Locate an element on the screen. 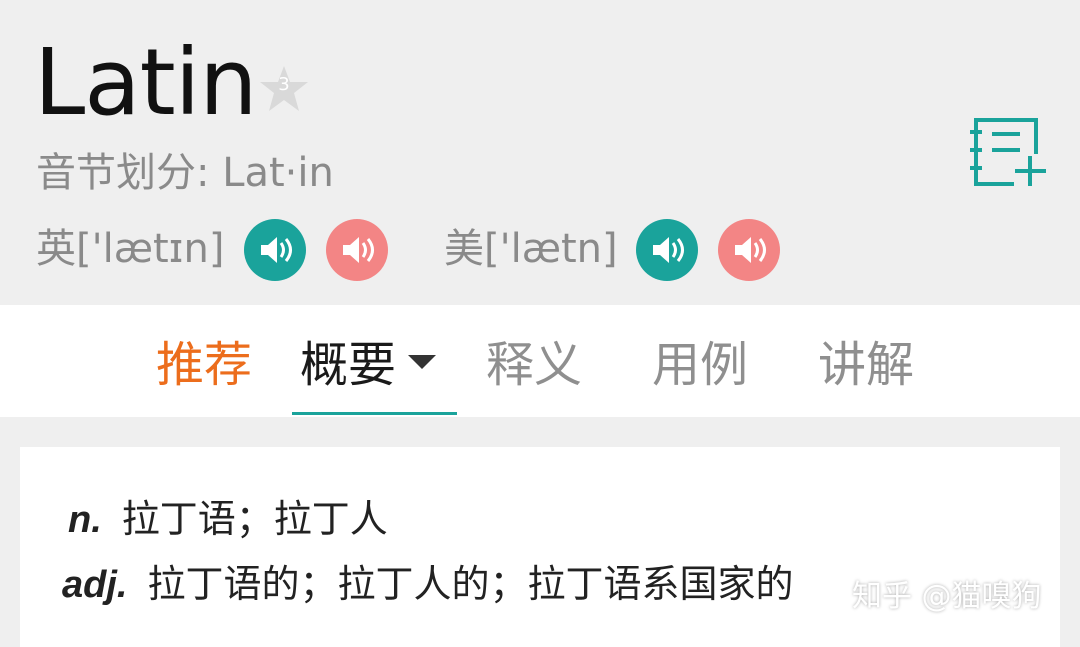 This screenshot has width=1080, height=647. syllable-division: 音节划分: Lat·in is located at coordinates (185, 173).